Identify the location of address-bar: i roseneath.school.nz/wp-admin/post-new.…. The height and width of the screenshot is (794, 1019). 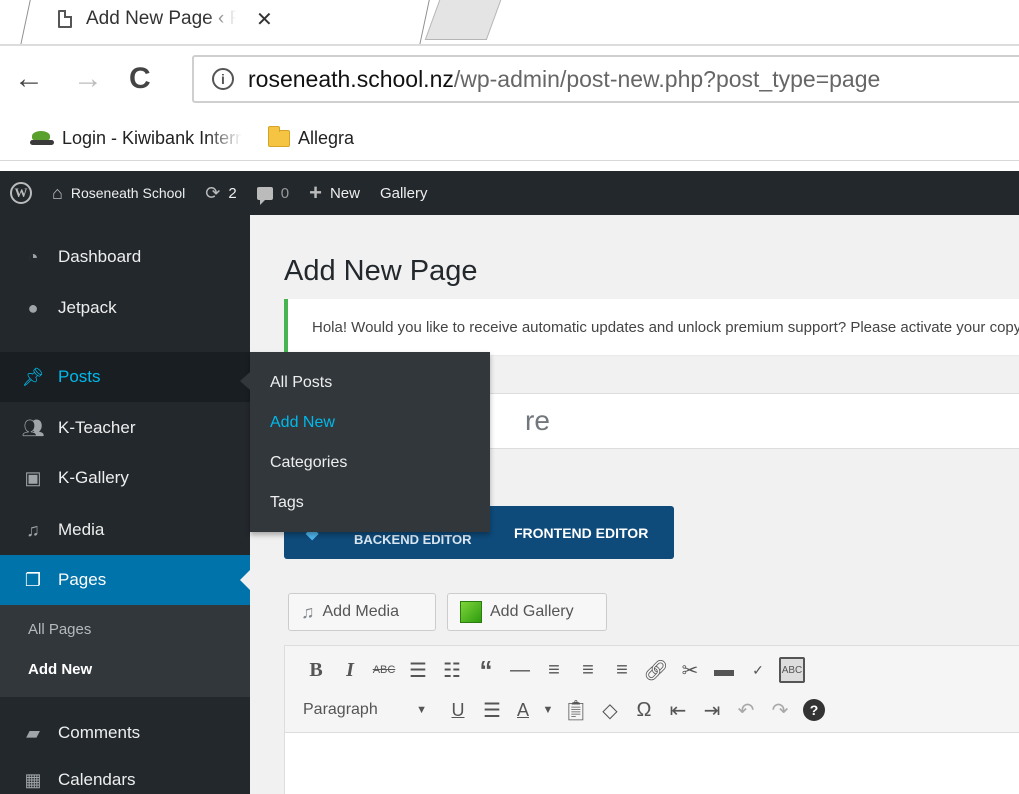
(605, 79).